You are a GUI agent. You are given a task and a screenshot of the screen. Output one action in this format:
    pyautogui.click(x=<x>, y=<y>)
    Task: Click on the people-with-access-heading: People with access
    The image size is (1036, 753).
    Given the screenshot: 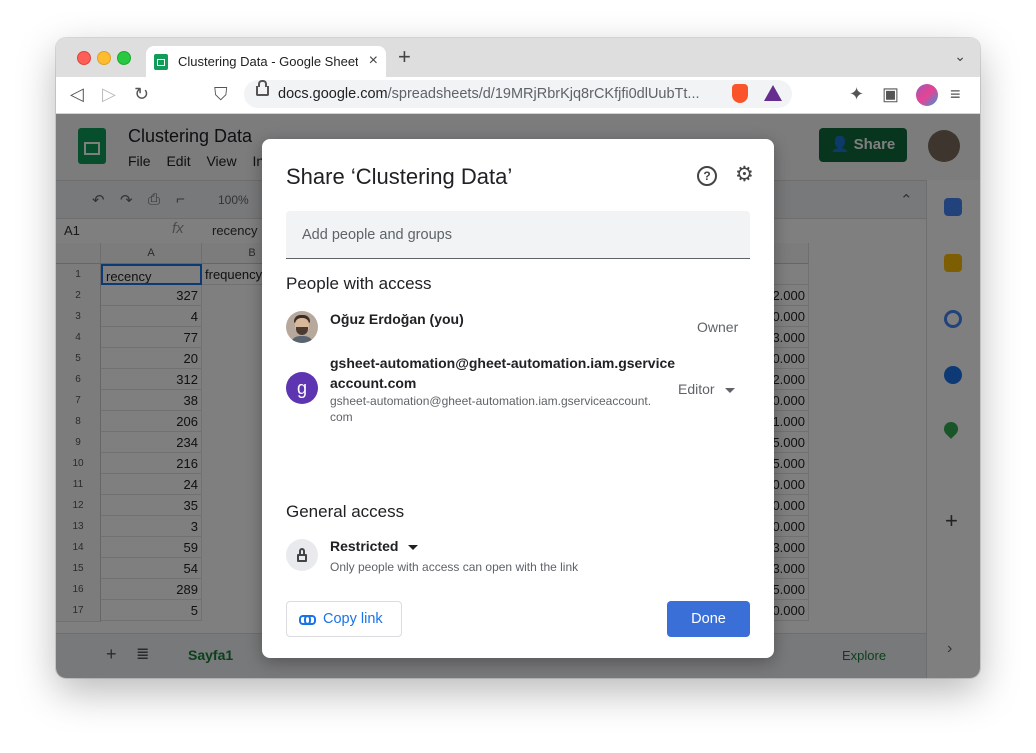 What is the action you would take?
    pyautogui.click(x=359, y=283)
    